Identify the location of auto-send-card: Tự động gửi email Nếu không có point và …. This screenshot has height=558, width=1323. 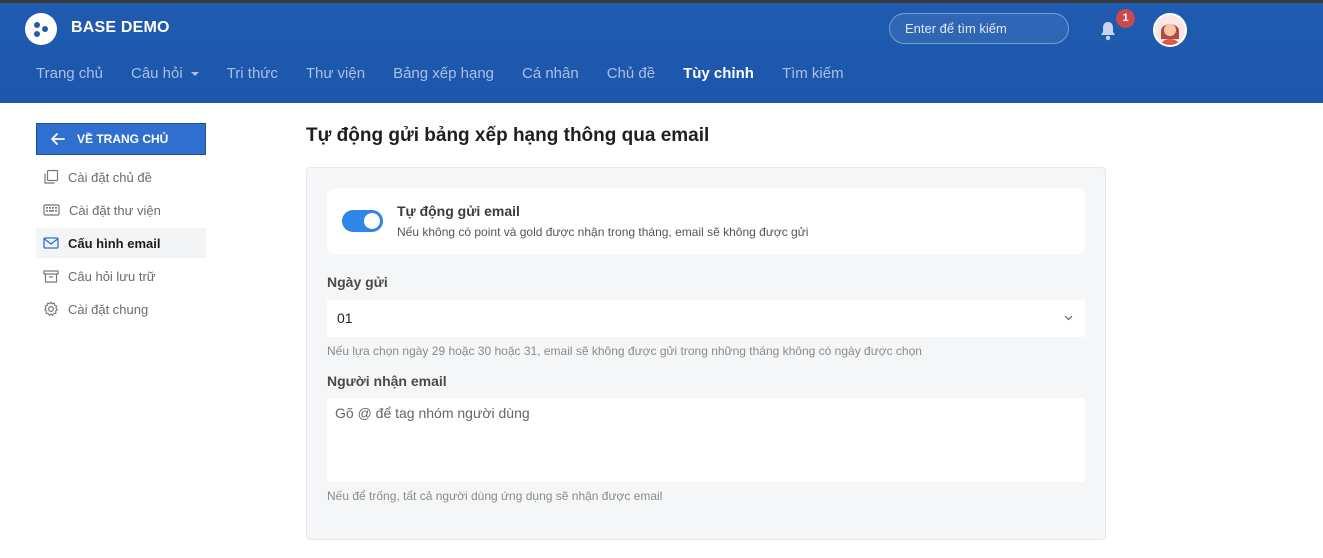
(706, 221).